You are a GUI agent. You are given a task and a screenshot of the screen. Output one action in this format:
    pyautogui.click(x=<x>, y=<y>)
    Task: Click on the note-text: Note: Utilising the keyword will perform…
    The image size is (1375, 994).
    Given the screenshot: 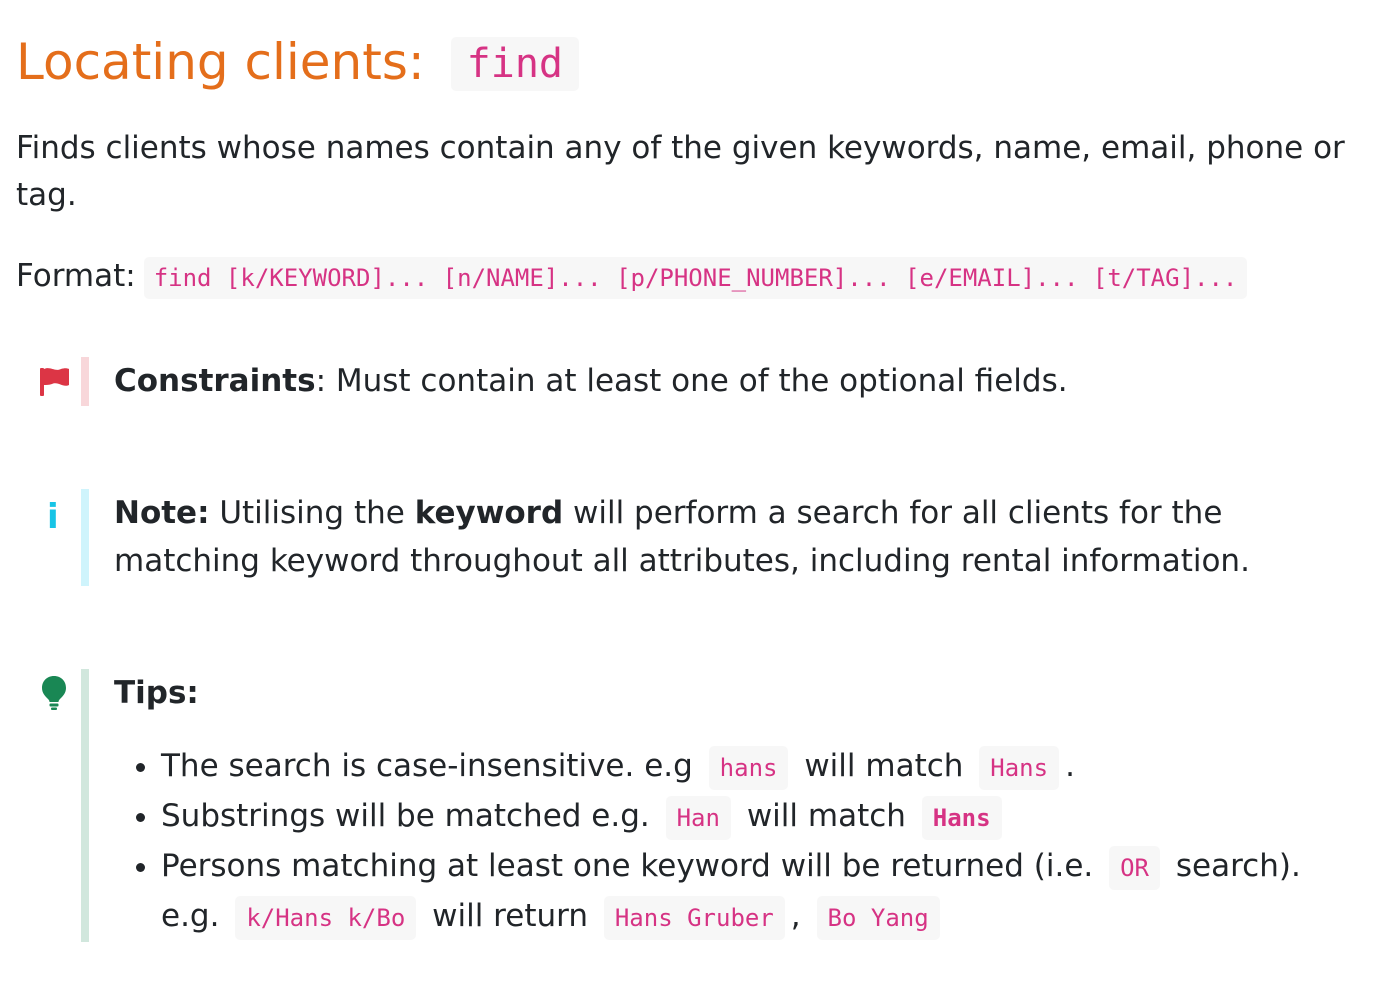 What is the action you would take?
    pyautogui.click(x=736, y=537)
    